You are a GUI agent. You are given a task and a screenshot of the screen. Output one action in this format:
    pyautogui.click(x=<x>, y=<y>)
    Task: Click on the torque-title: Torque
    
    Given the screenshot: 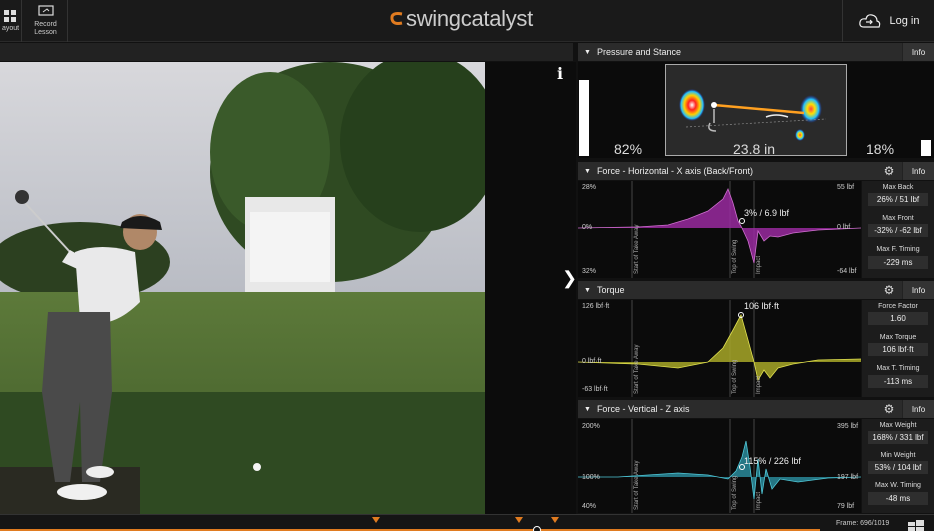 What is the action you would take?
    pyautogui.click(x=610, y=290)
    